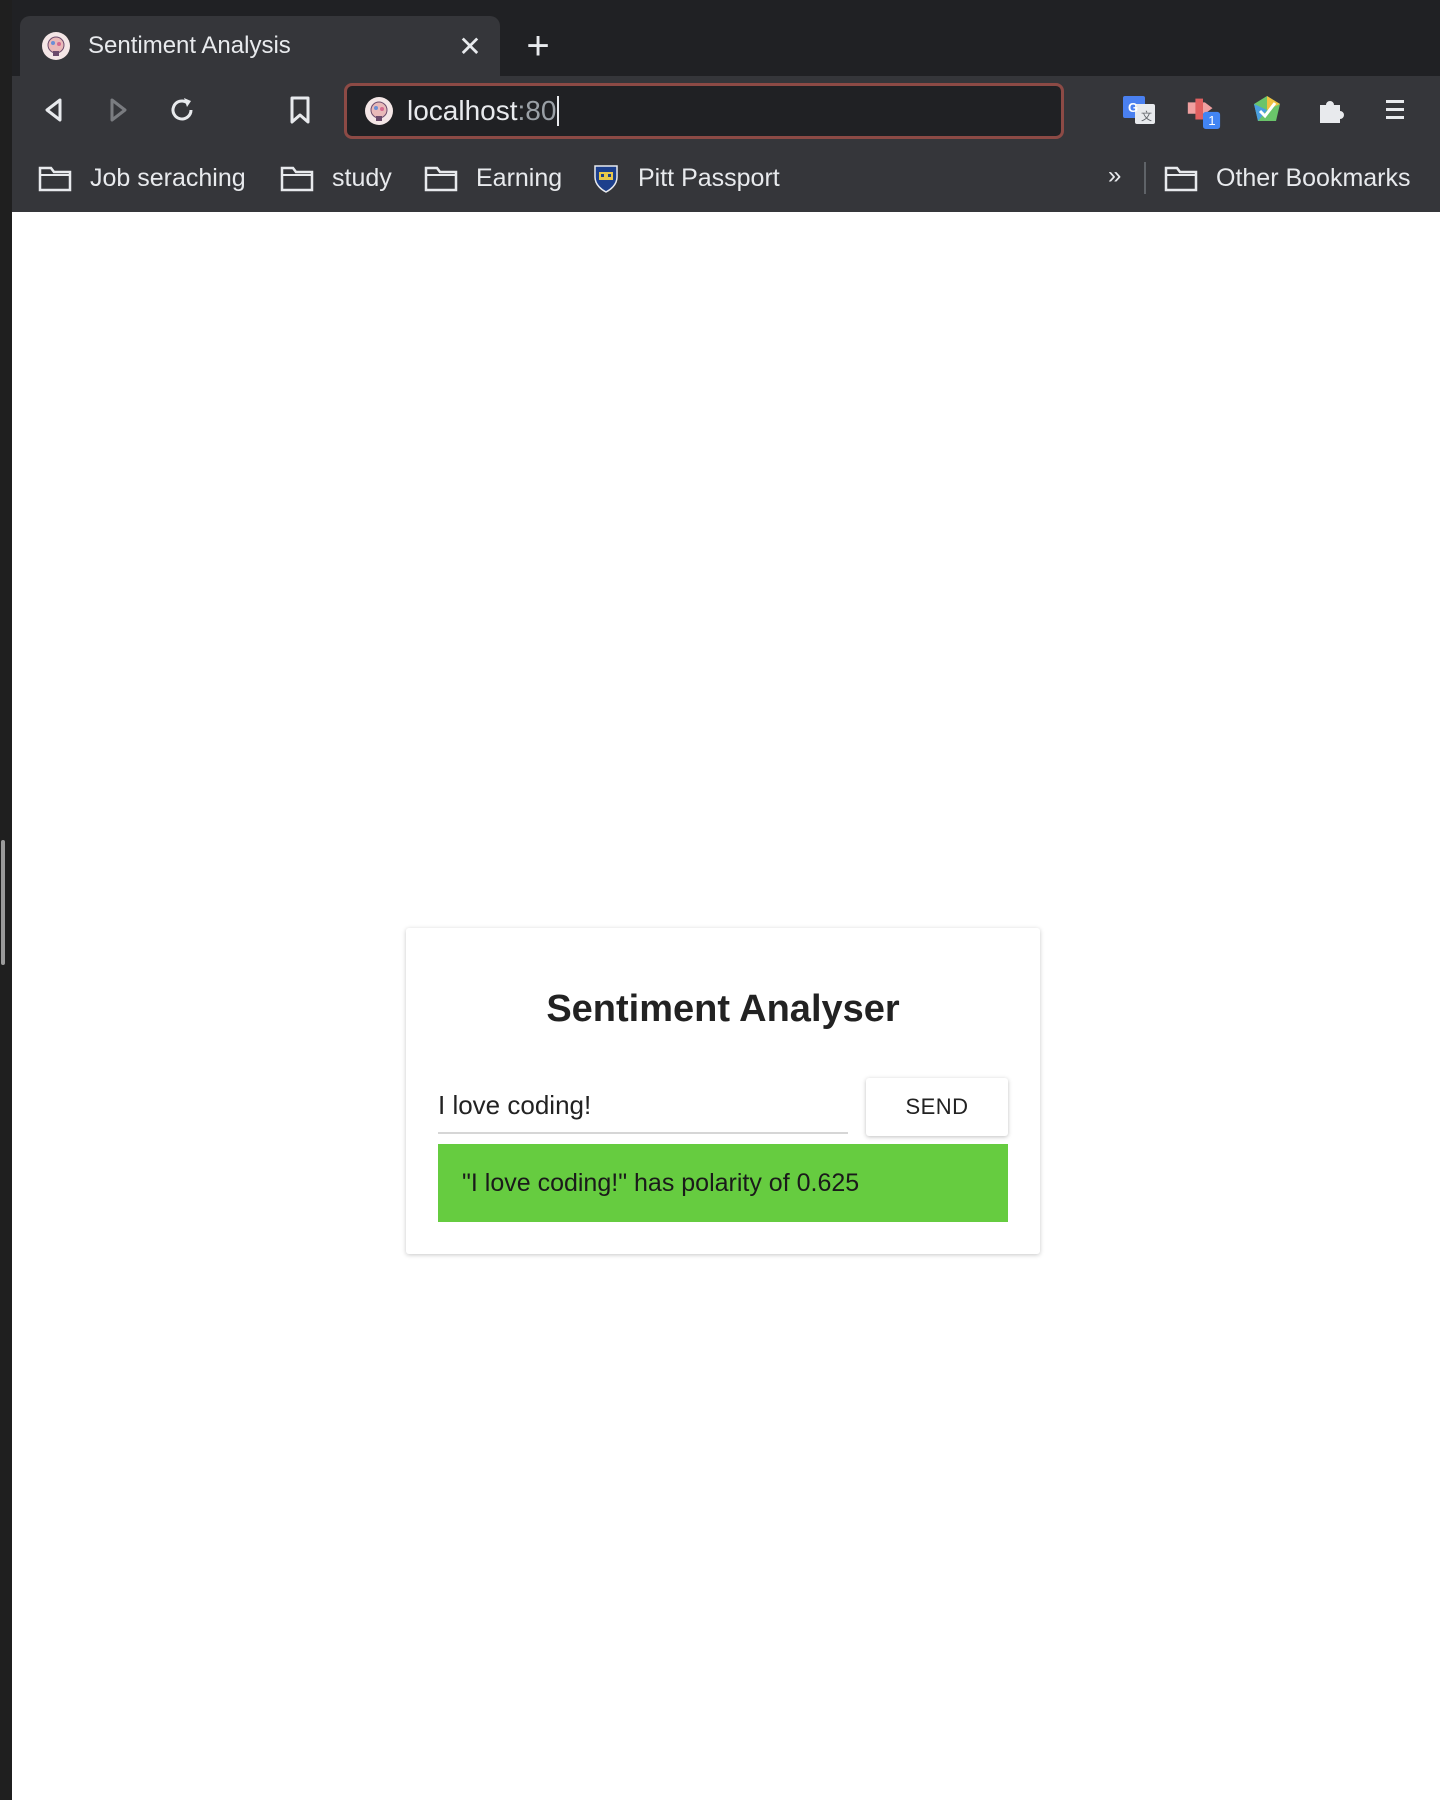 This screenshot has width=1440, height=1800. I want to click on window-edge, so click(6, 900).